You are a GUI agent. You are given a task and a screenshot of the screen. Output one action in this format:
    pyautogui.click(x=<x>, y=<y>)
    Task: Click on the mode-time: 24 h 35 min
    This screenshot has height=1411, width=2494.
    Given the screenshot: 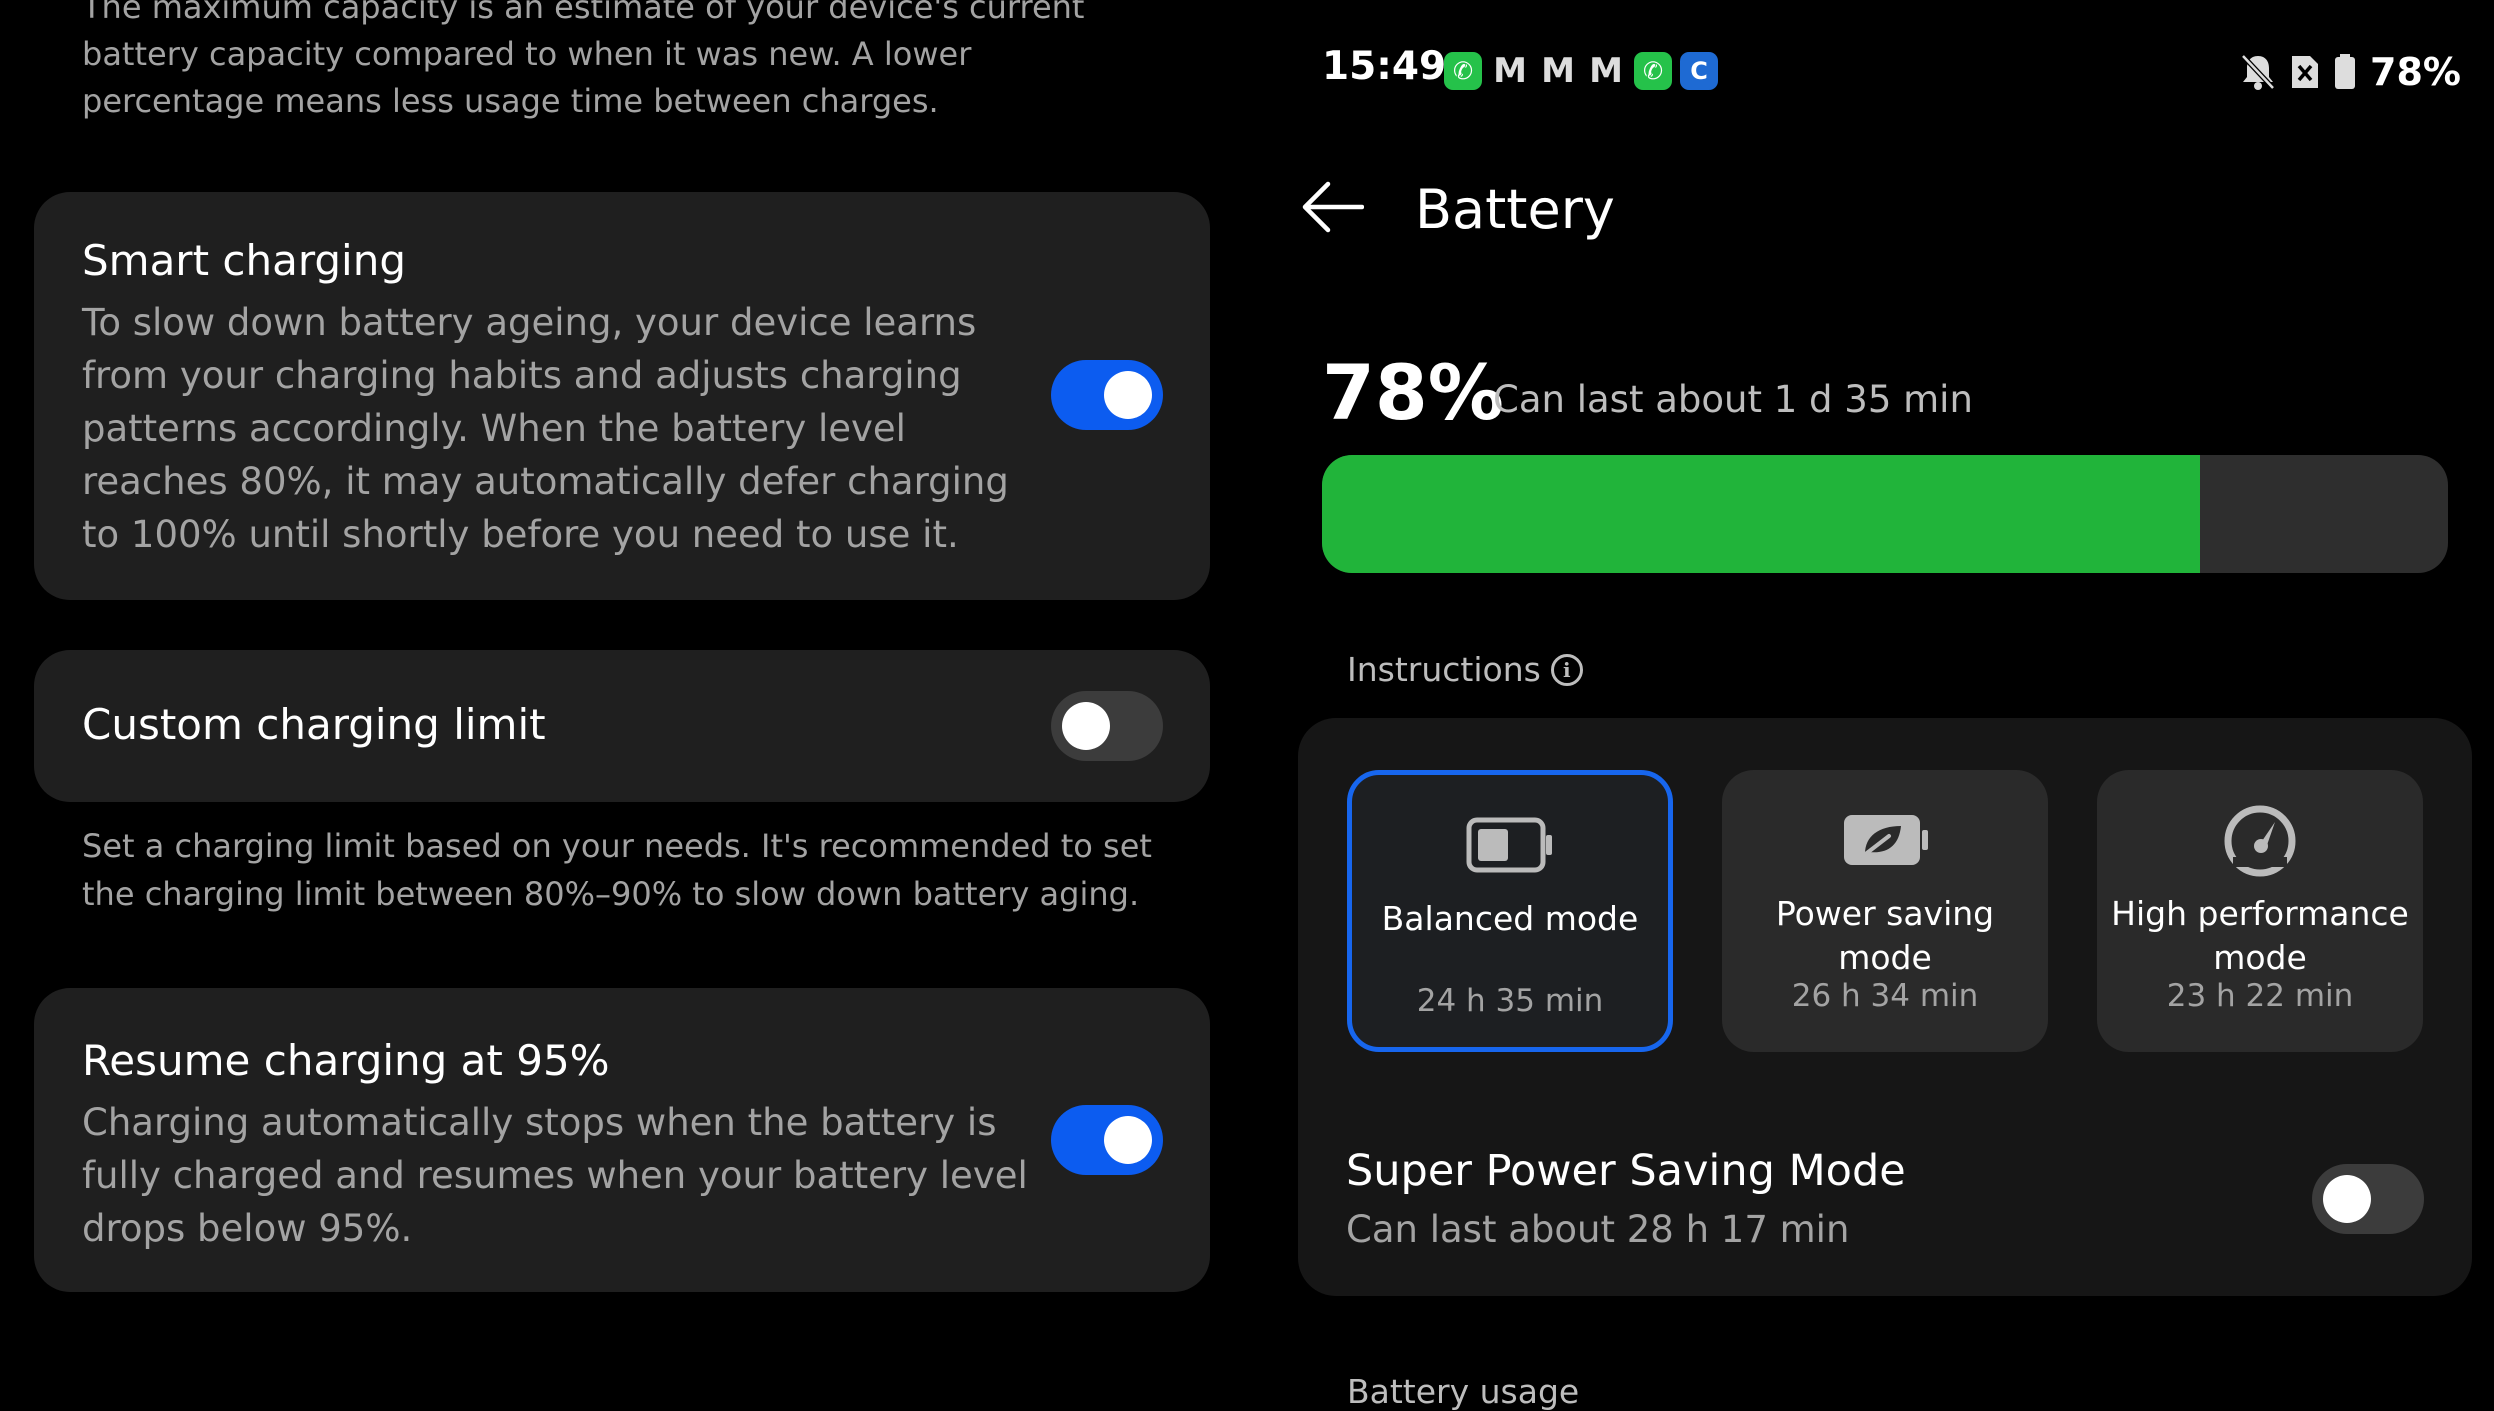 What is the action you would take?
    pyautogui.click(x=1510, y=1001)
    